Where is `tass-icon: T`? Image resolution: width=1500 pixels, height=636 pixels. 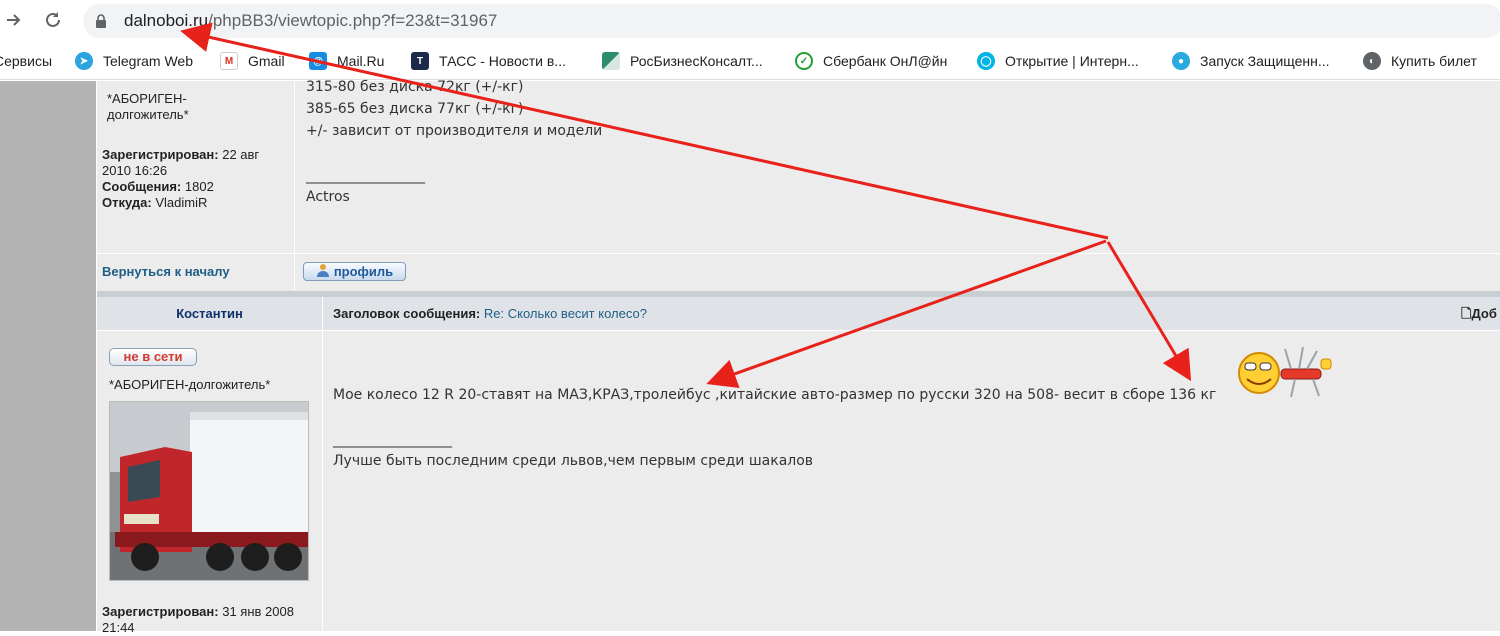
tass-icon: T is located at coordinates (420, 61).